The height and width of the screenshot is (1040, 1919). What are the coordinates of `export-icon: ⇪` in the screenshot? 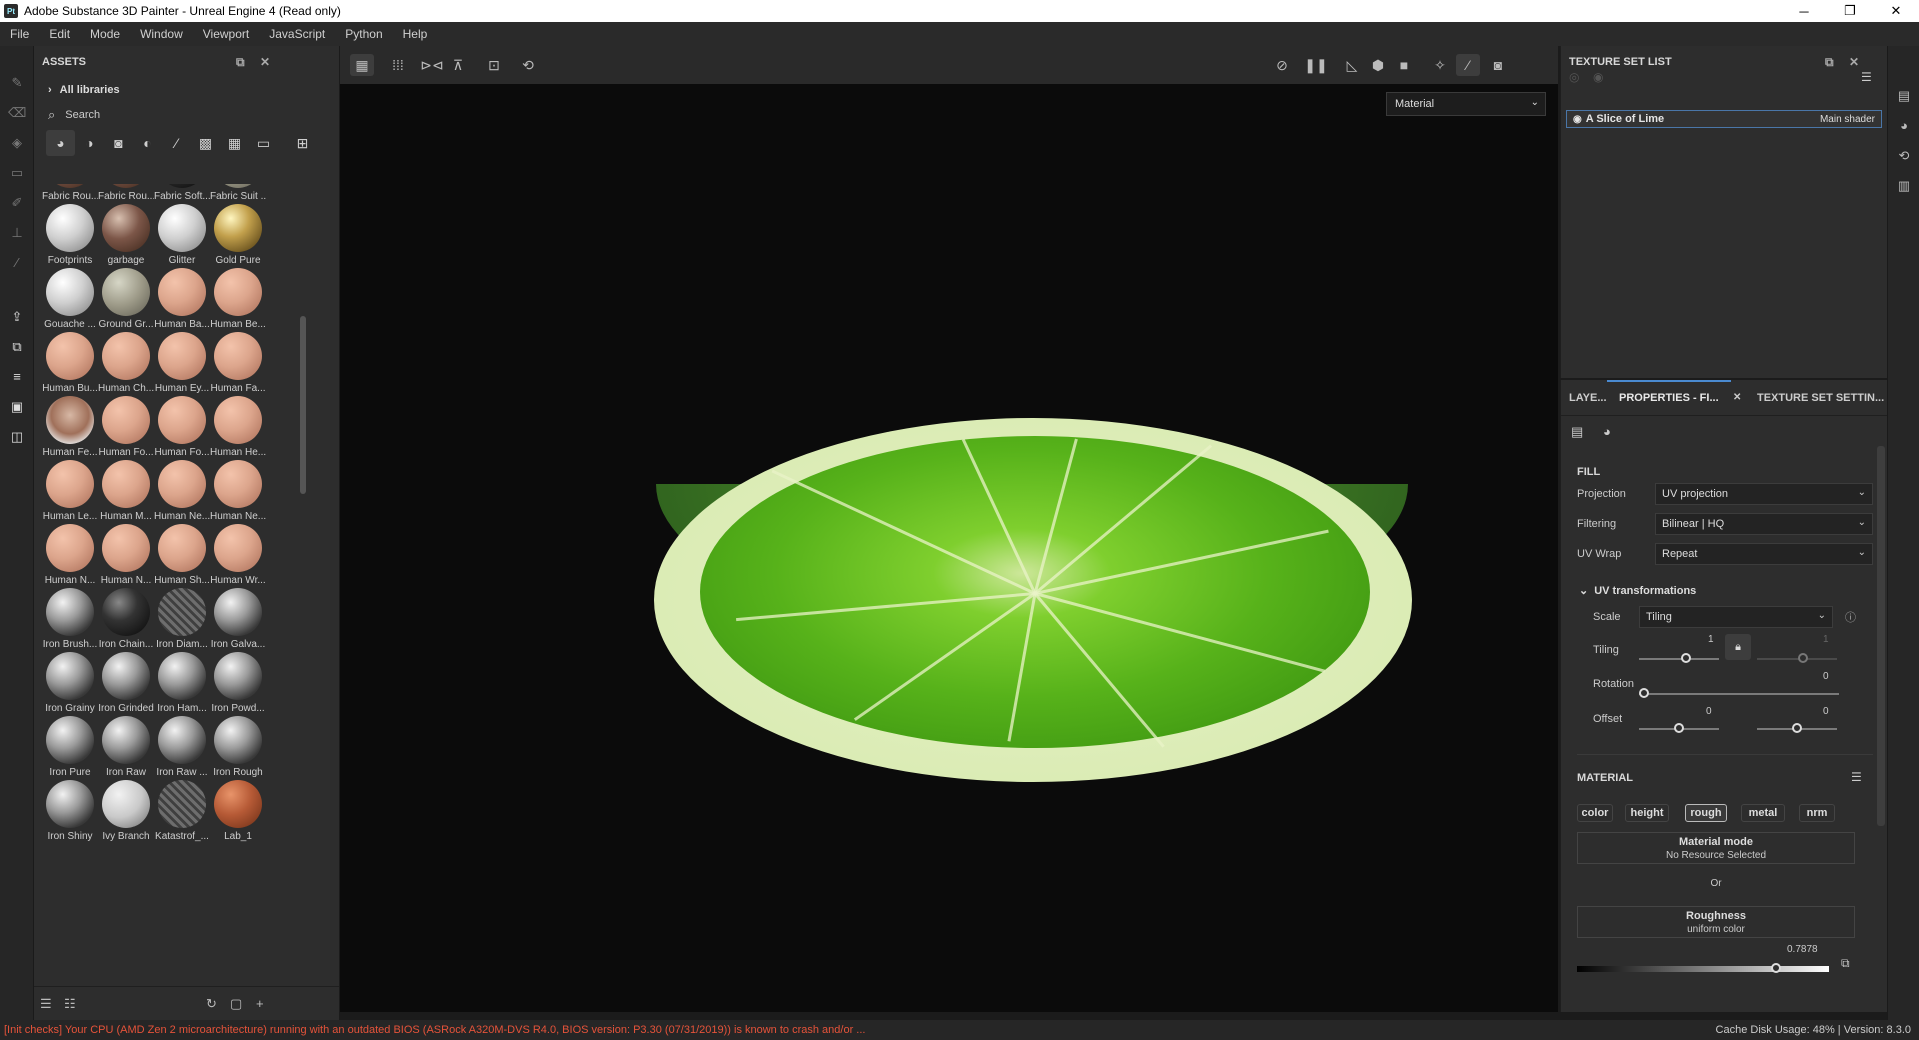 It's located at (17, 317).